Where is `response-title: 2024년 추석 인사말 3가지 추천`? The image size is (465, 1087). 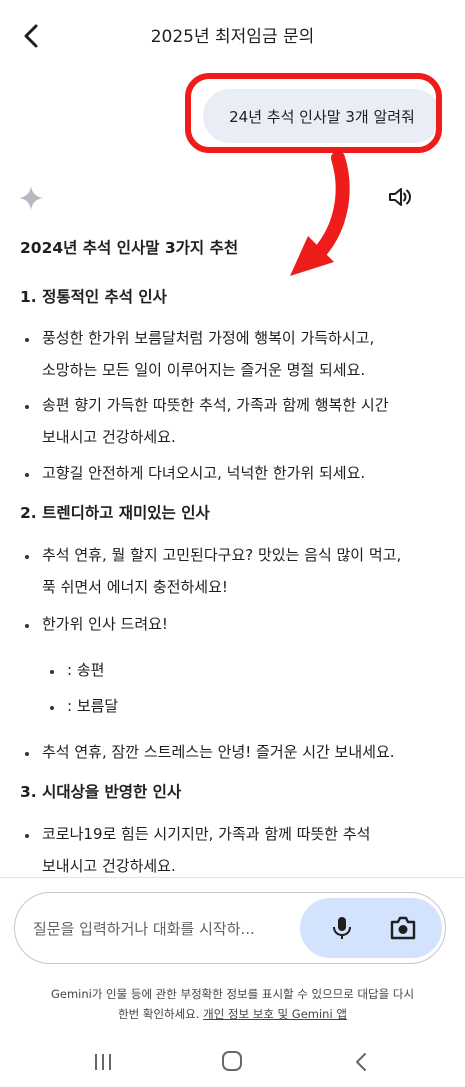 response-title: 2024년 추석 인사말 3가지 추천 is located at coordinates (129, 248).